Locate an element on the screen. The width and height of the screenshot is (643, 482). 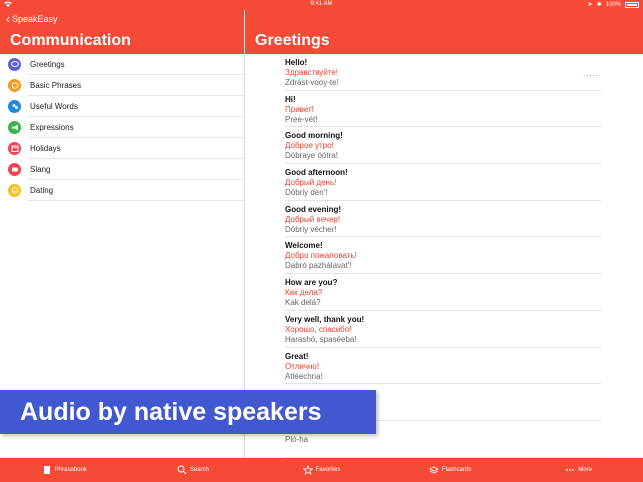
phrase-russian: Доброе утро! is located at coordinates (309, 146).